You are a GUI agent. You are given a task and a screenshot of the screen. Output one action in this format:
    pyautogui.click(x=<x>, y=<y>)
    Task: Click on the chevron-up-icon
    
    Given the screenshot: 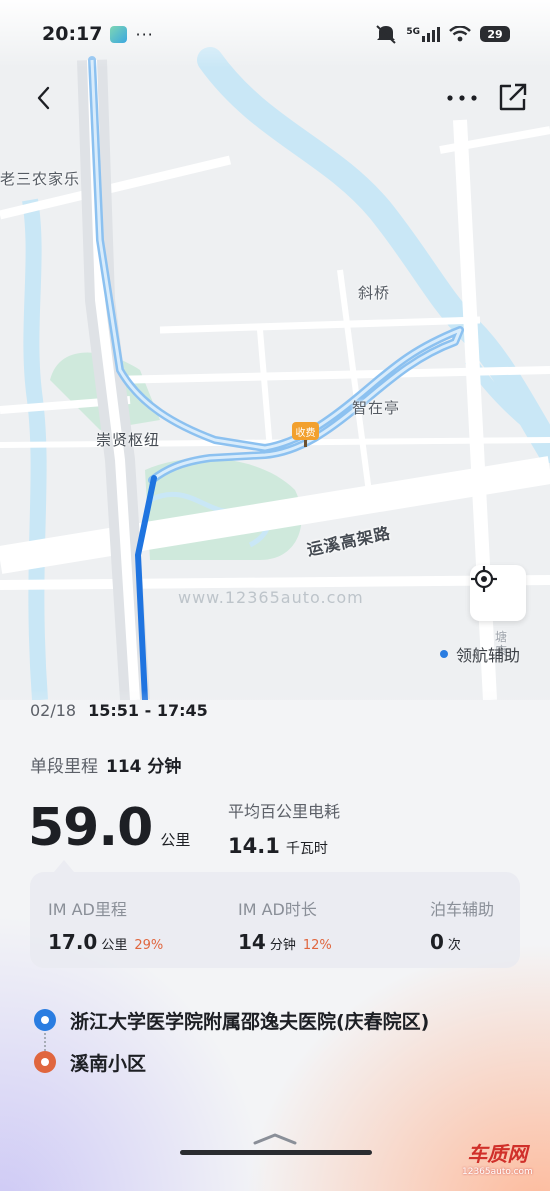 What is the action you would take?
    pyautogui.click(x=275, y=1139)
    